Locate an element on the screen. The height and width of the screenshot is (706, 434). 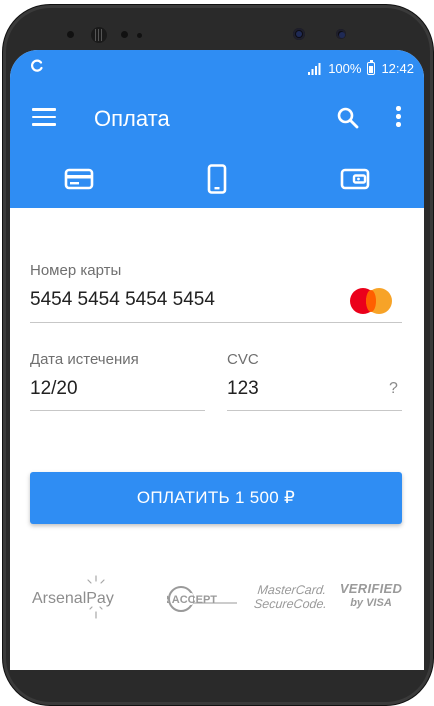
search-icon is located at coordinates (348, 118).